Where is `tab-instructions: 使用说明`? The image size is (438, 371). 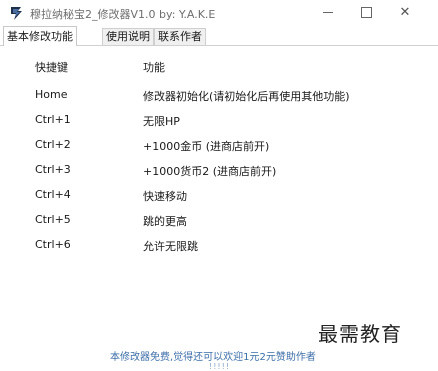 tab-instructions: 使用说明 is located at coordinates (128, 36).